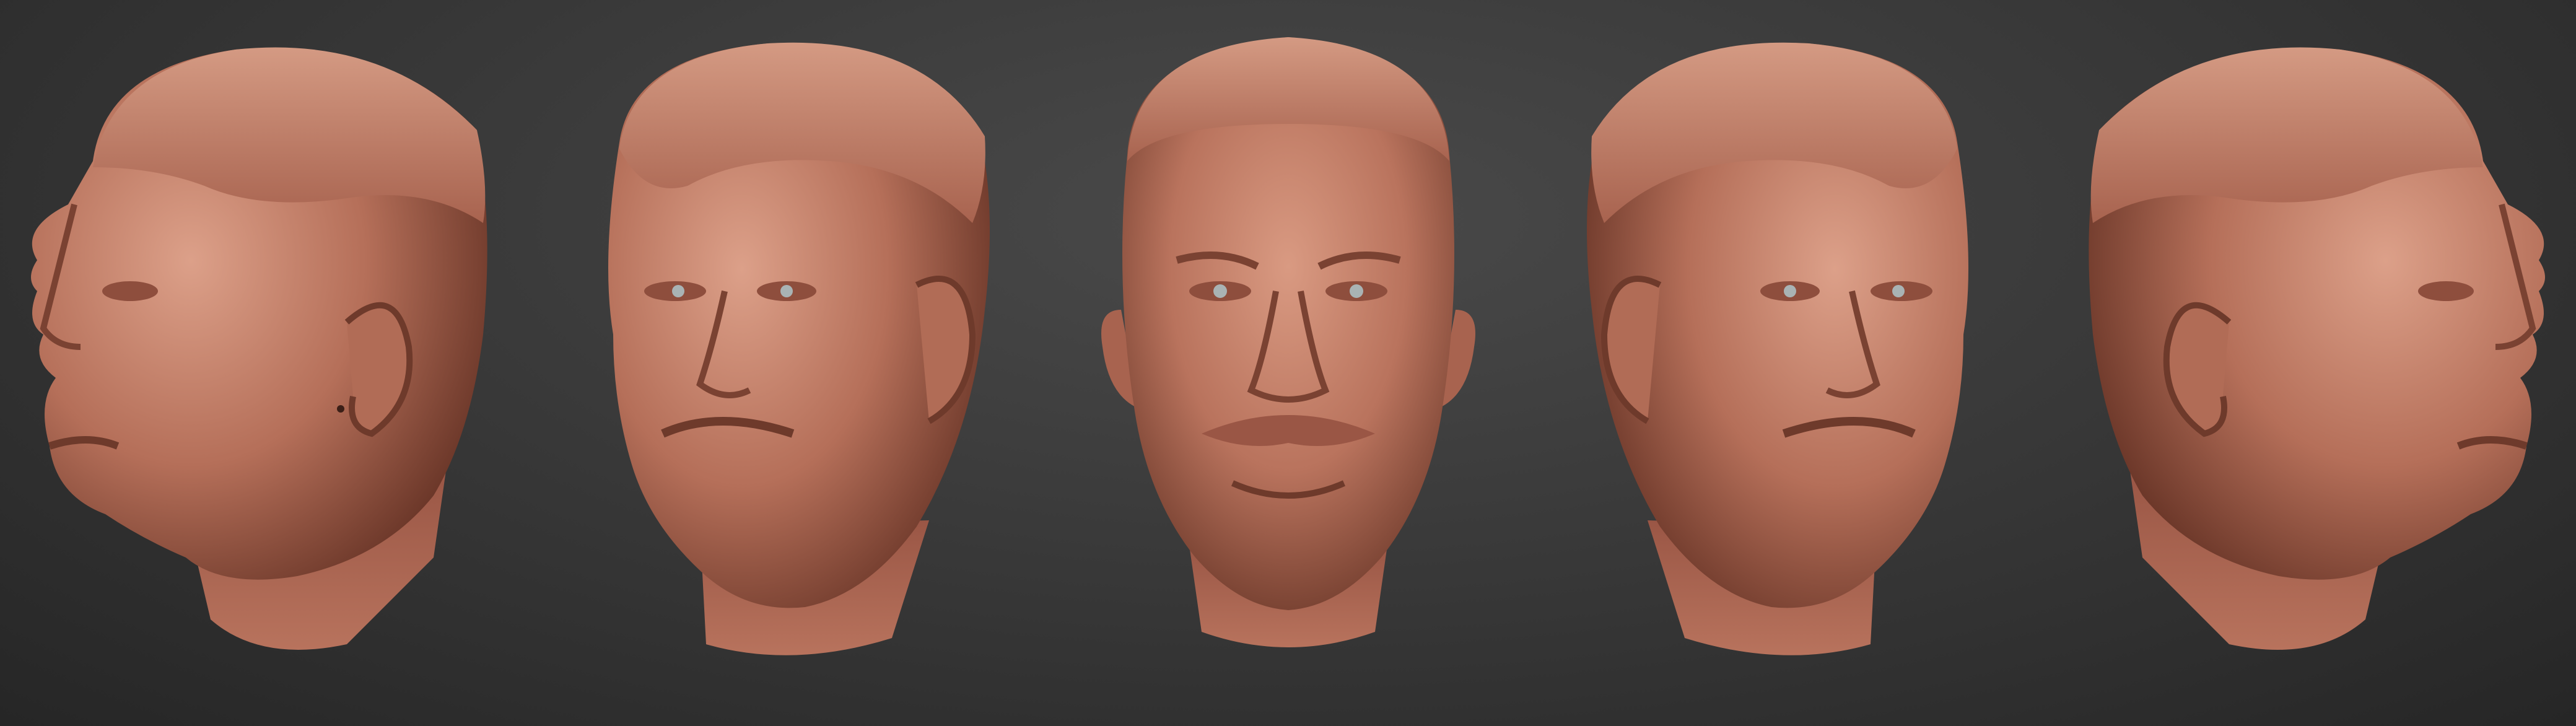 This screenshot has height=726, width=2576. I want to click on sculpted-head-three-quarter-right-icon, so click(1777, 348).